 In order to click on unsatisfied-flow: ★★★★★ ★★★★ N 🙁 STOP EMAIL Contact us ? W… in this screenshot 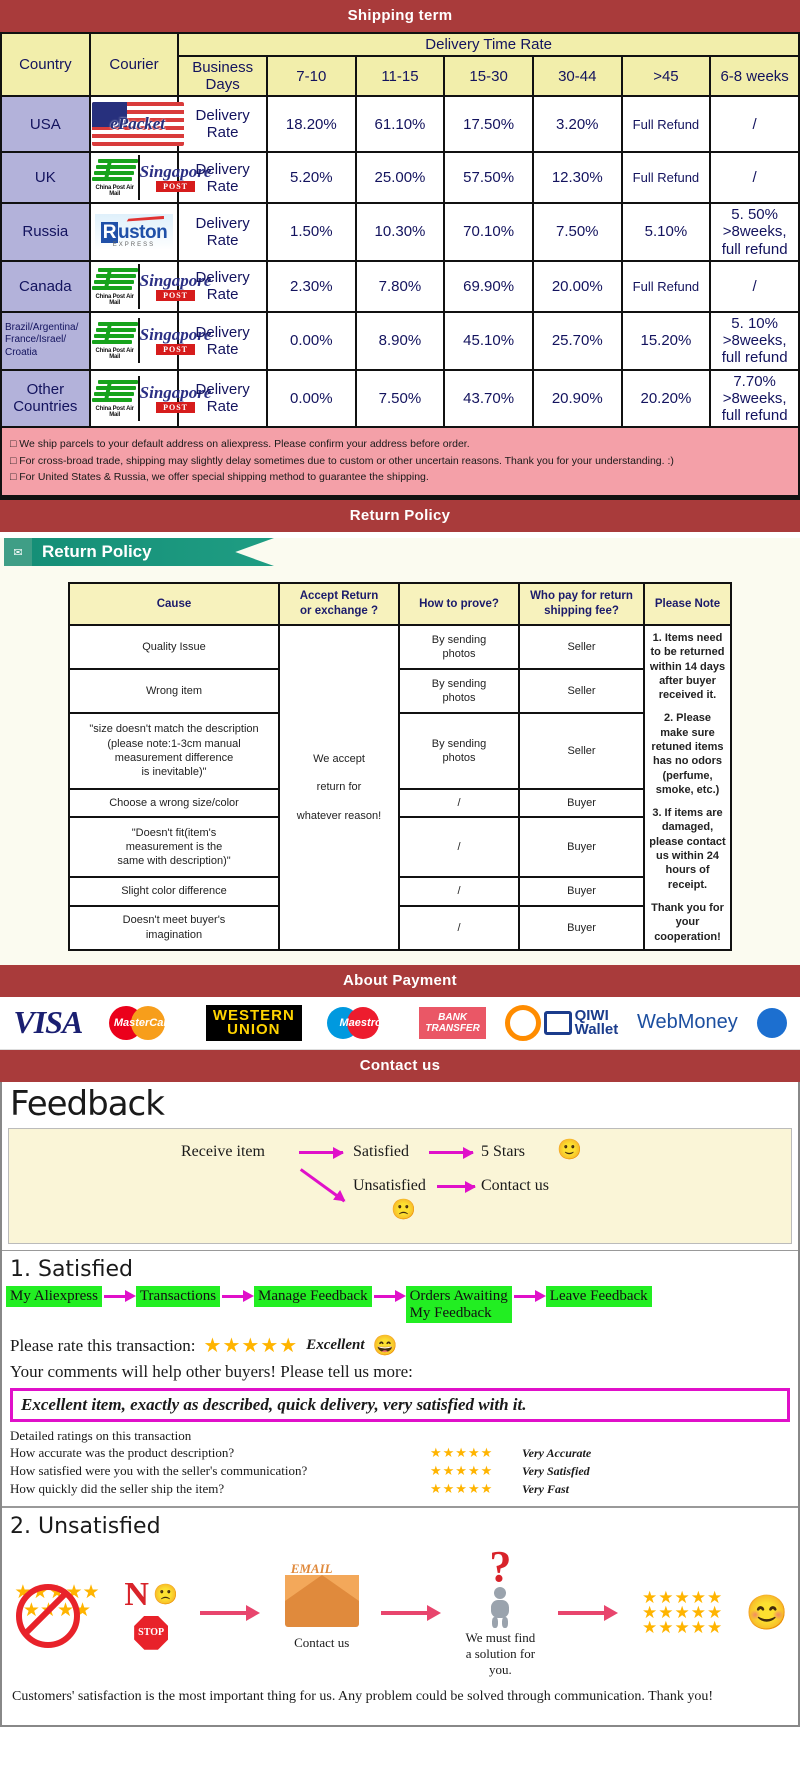, I will do `click(400, 1609)`.